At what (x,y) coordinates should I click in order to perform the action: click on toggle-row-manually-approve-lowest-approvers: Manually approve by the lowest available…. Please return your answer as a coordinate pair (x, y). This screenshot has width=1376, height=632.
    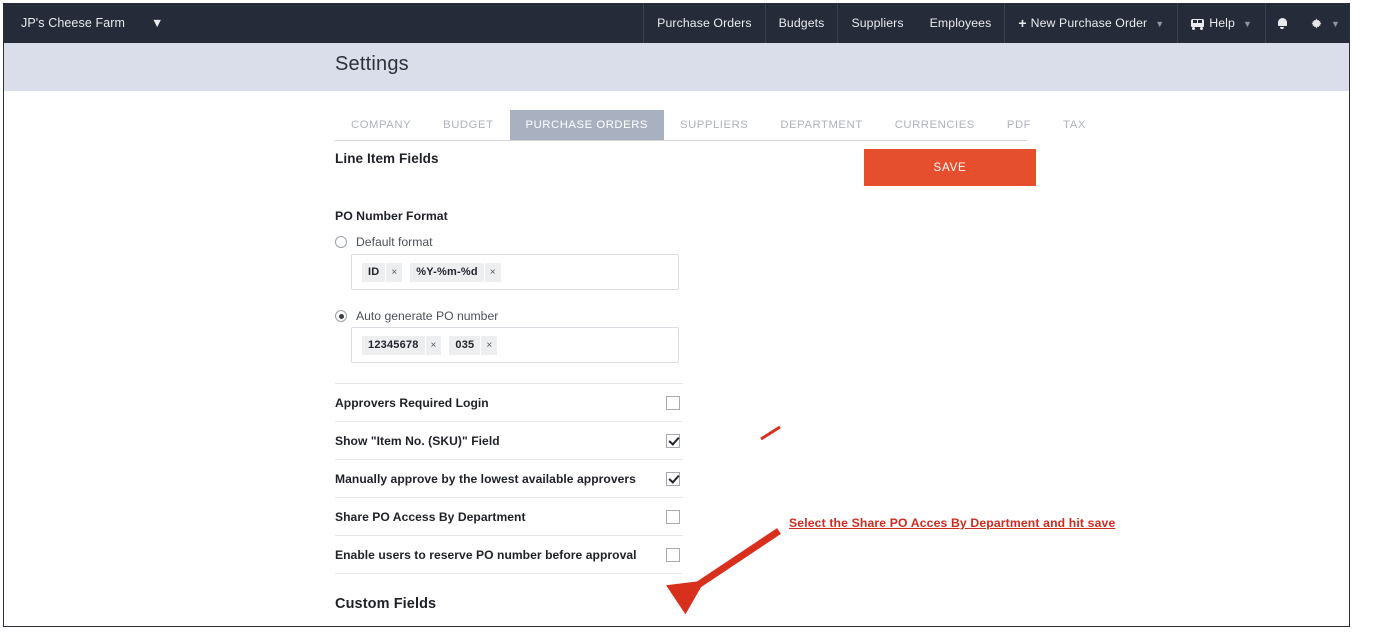
    Looking at the image, I should click on (509, 479).